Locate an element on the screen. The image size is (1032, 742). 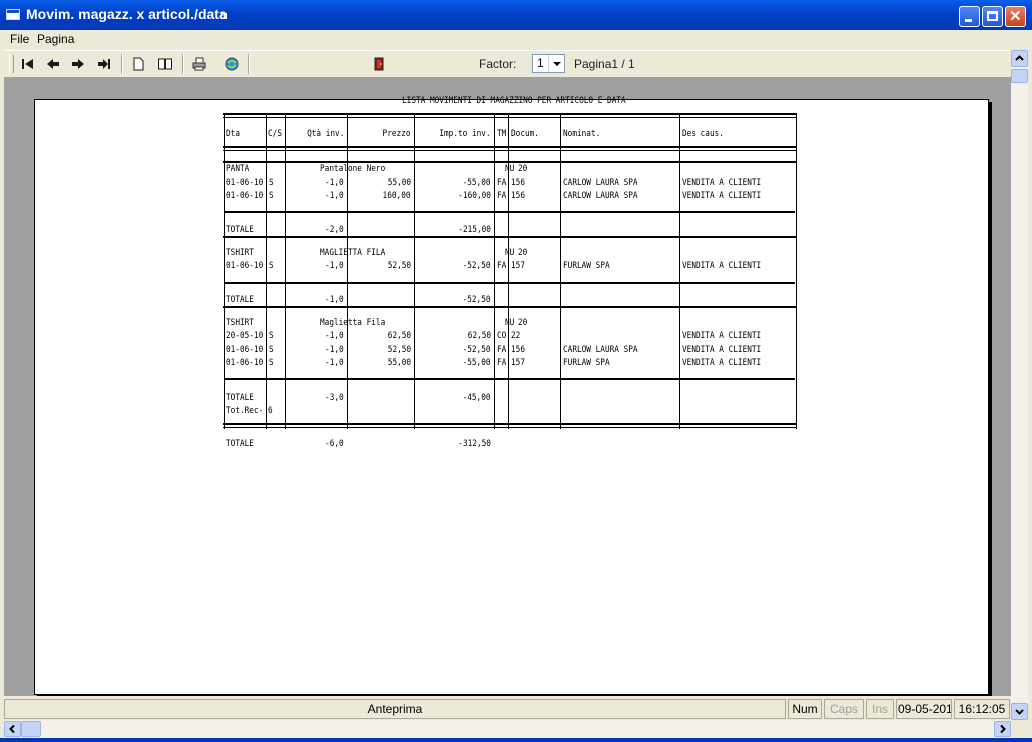
column-header: Docum. is located at coordinates (525, 134).